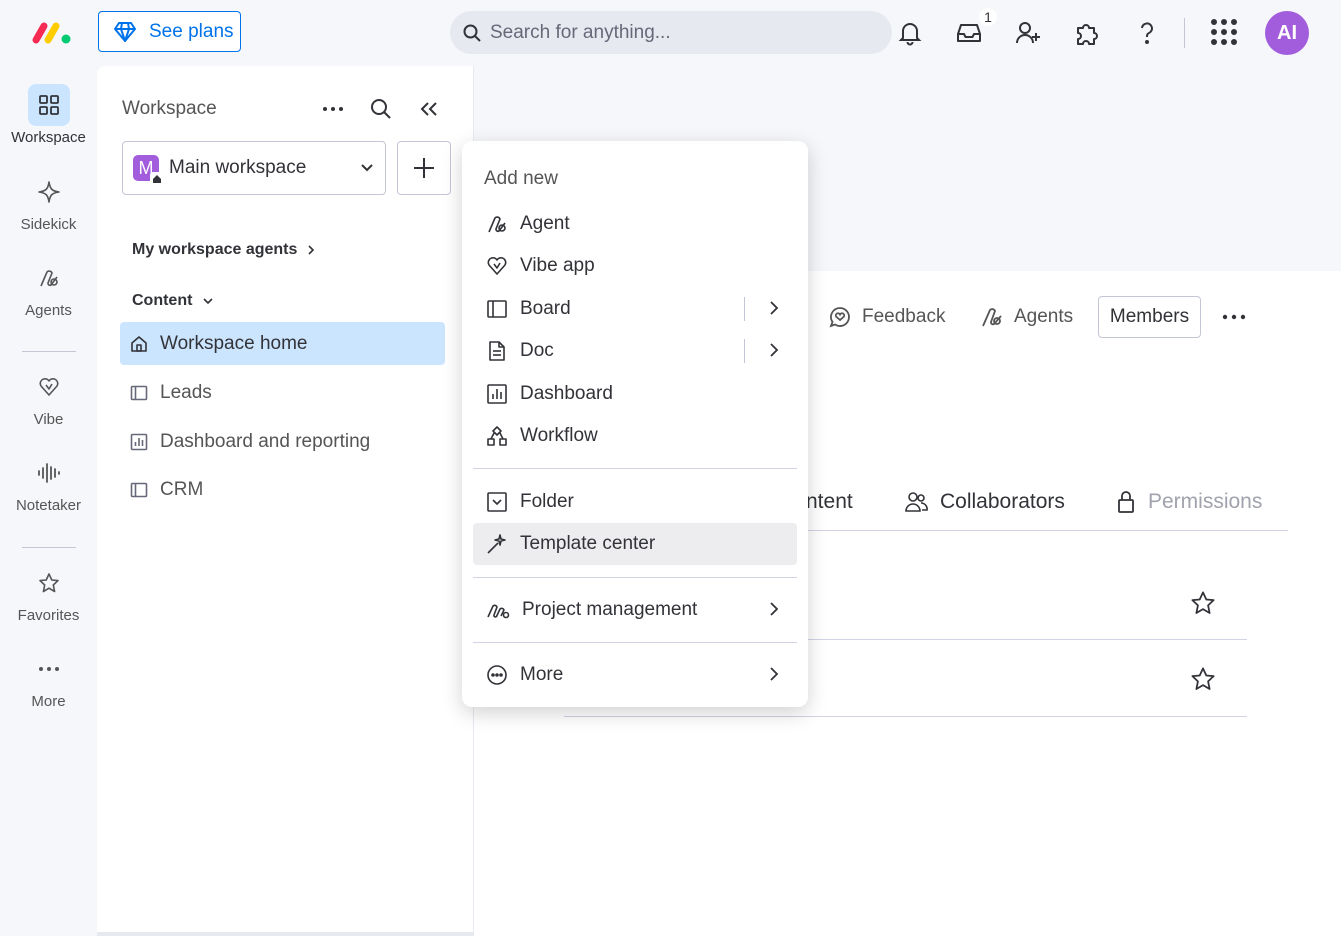  I want to click on tab-collaborators: Collaborators, so click(984, 502).